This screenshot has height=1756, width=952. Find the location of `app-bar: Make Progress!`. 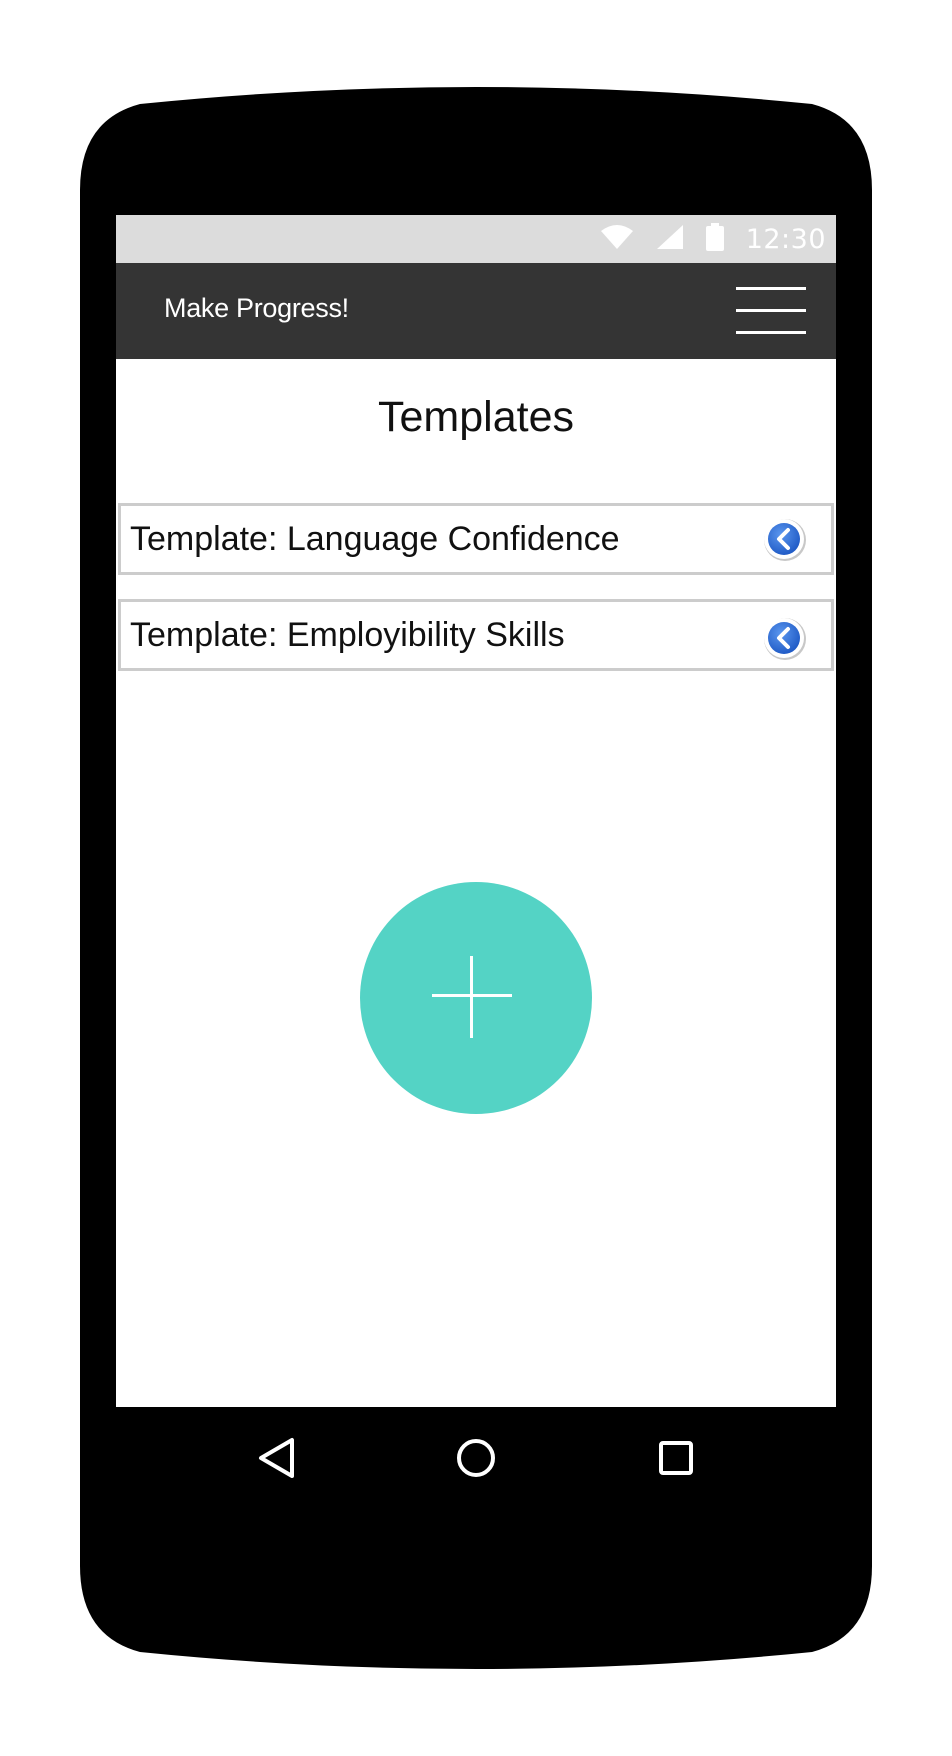

app-bar: Make Progress! is located at coordinates (476, 311).